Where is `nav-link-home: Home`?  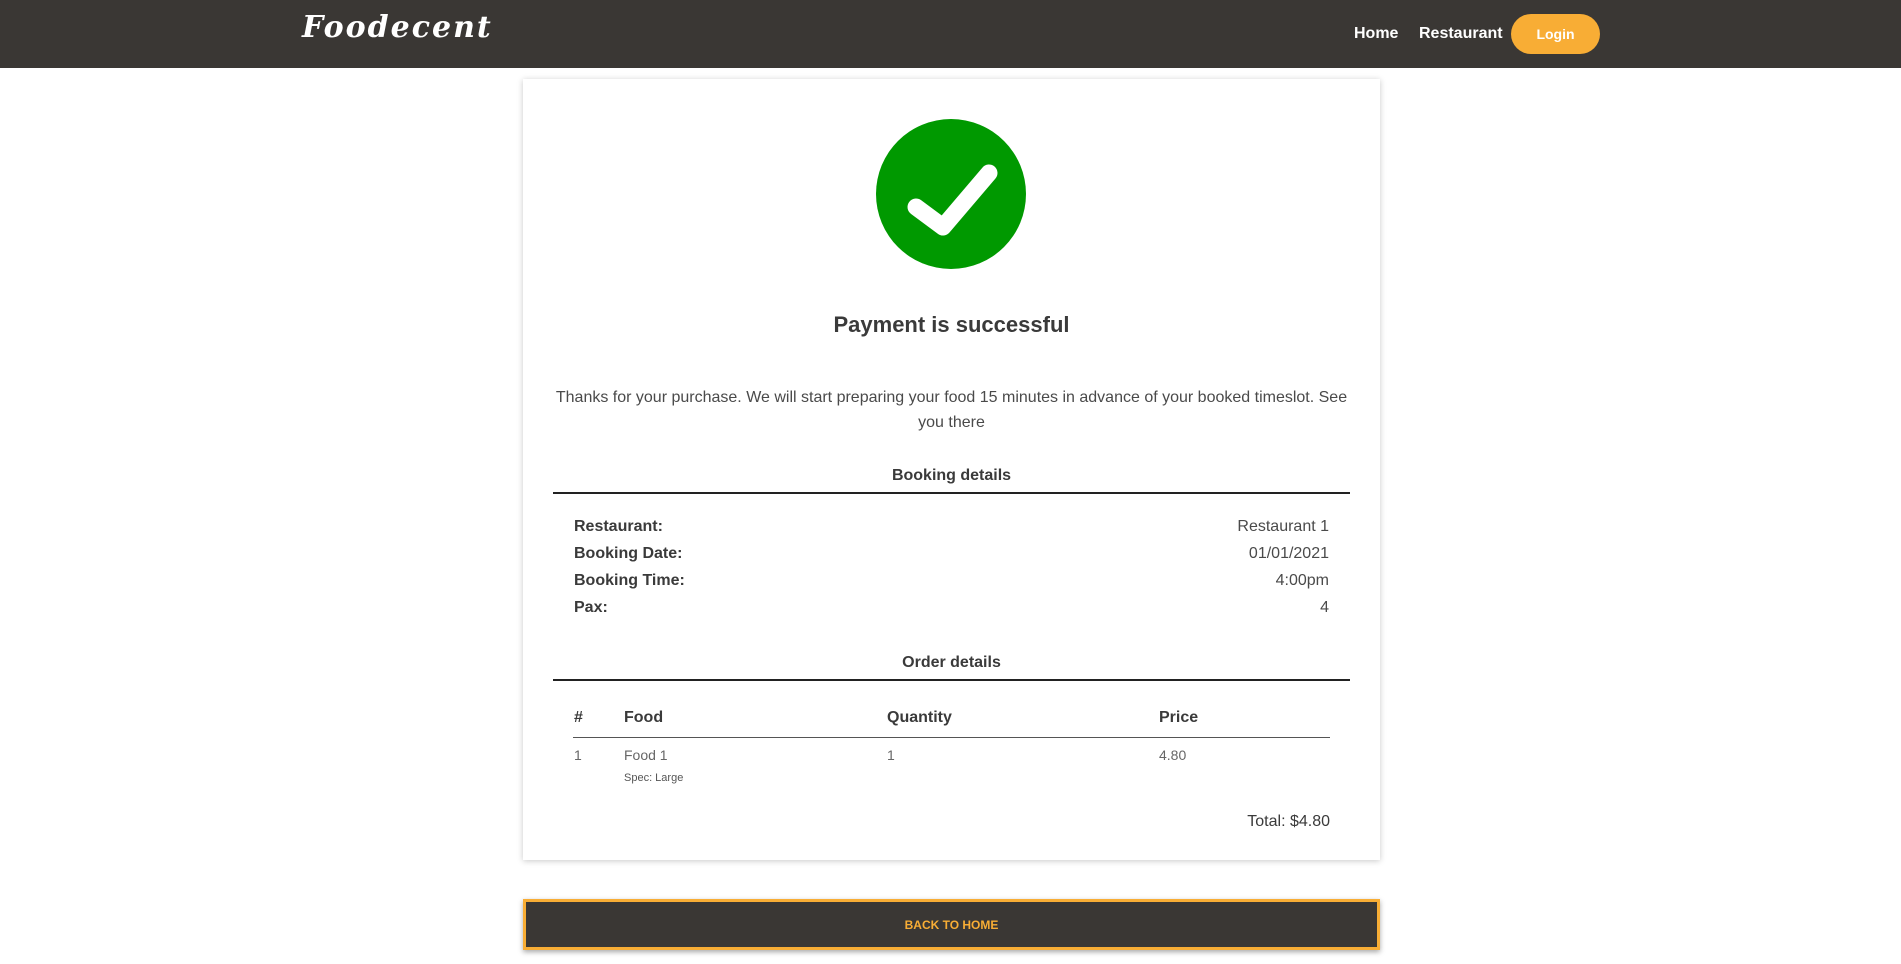 nav-link-home: Home is located at coordinates (1376, 34).